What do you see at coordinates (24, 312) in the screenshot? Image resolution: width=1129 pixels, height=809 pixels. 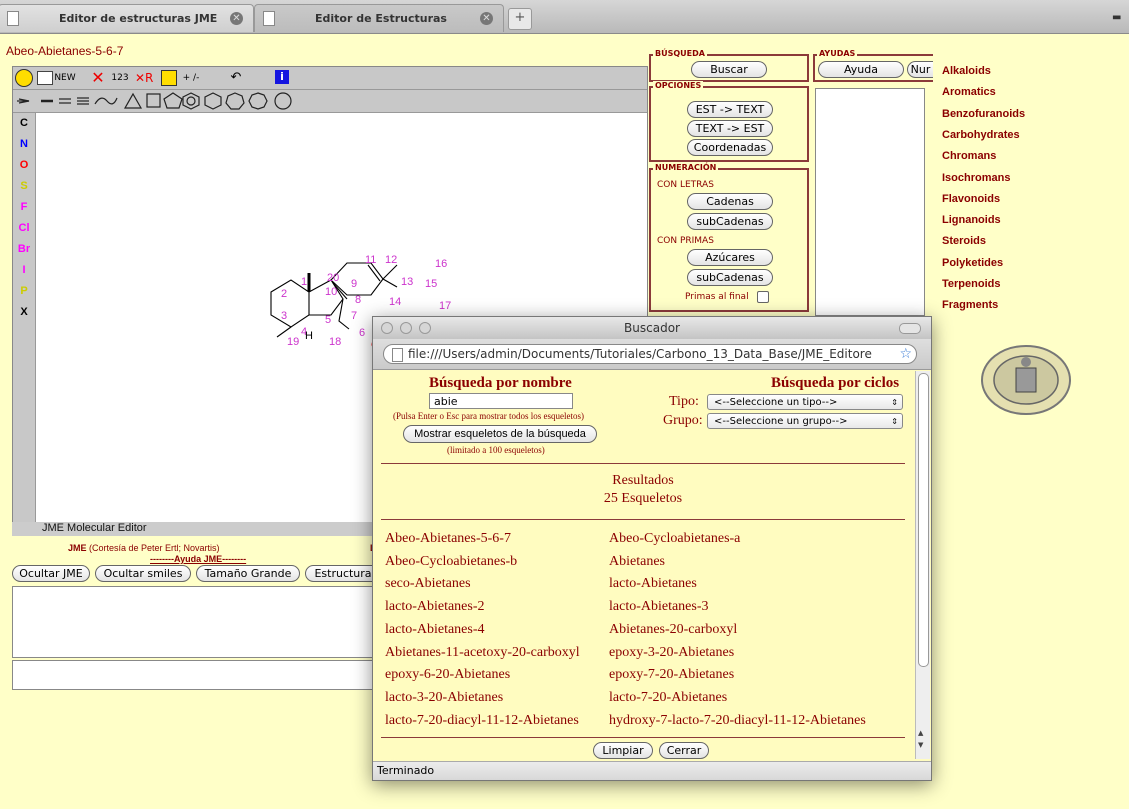 I see `atom-x-button: X` at bounding box center [24, 312].